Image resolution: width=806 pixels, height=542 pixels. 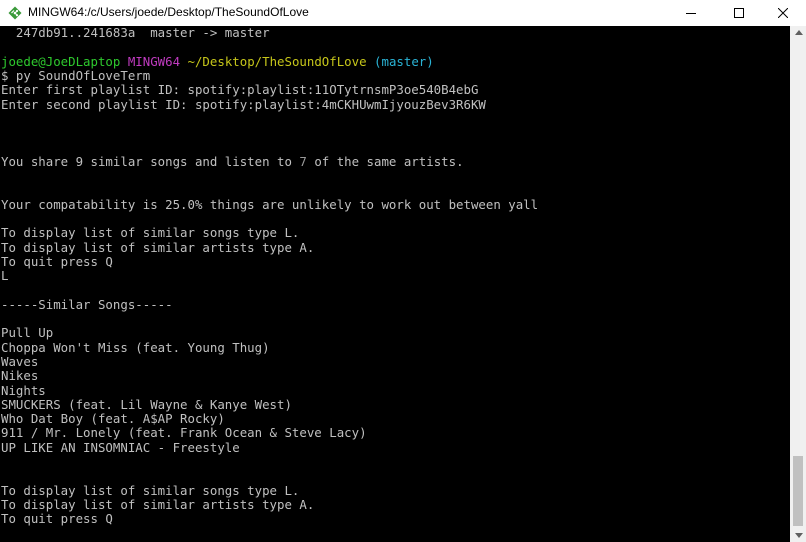 I want to click on scroll-down-arrow-icon, so click(x=799, y=535).